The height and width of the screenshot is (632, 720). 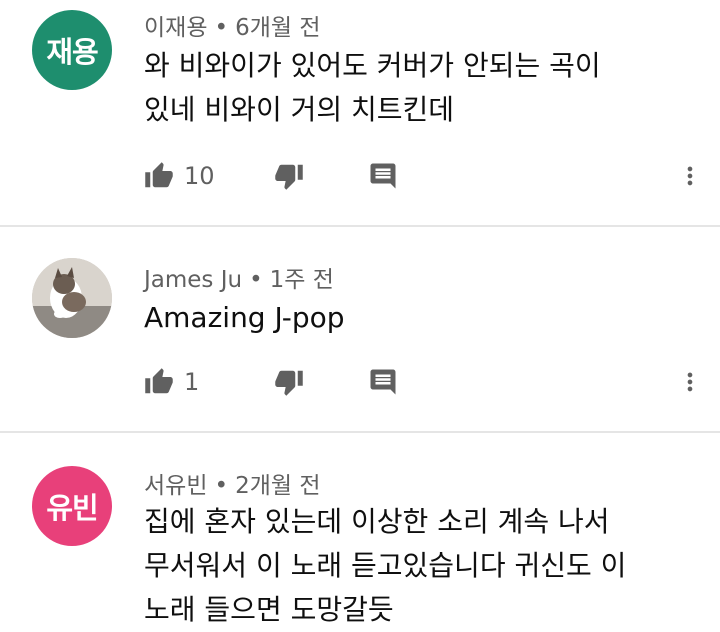 I want to click on avatar, so click(x=72, y=298).